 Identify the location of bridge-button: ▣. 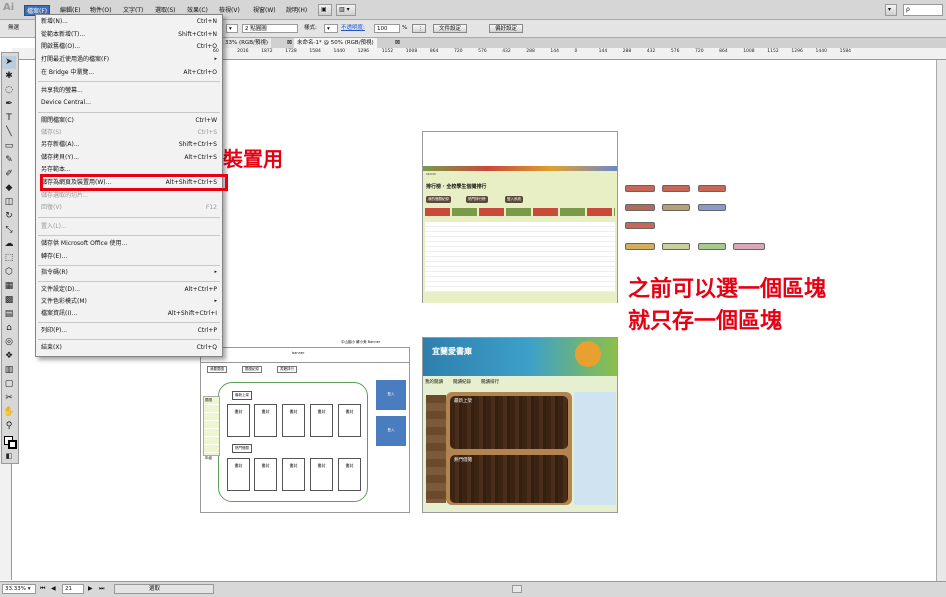
(325, 10).